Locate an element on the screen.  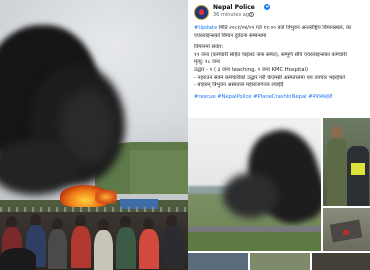
post-photo-rescuers is located at coordinates (346, 162).